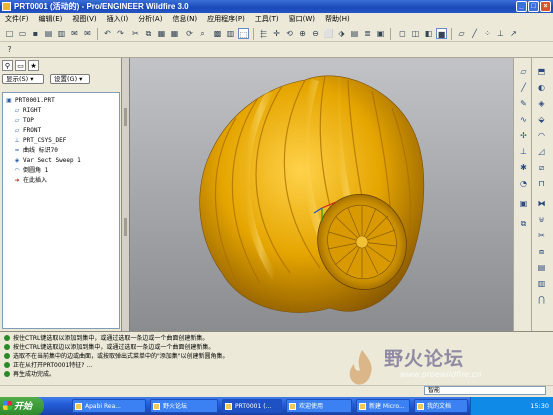  What do you see at coordinates (541, 235) in the screenshot?
I see `trim-tool-icon: ✂` at bounding box center [541, 235].